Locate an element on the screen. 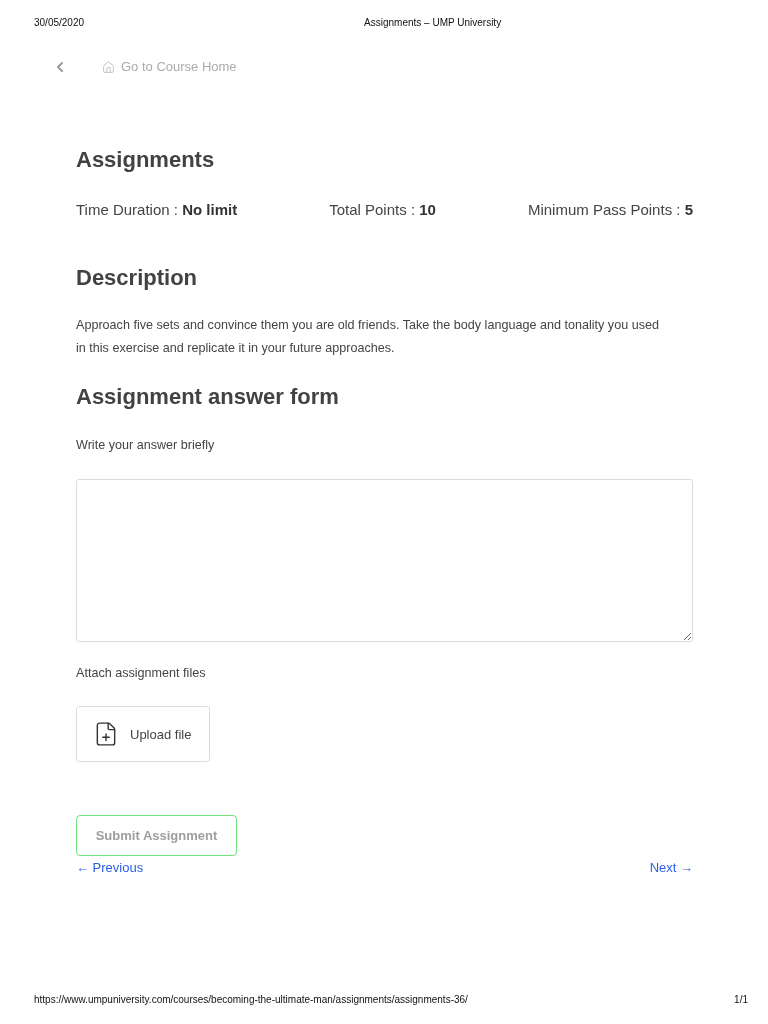 Image resolution: width=768 pixels, height=1024 pixels. attach-label: Attach assignment files is located at coordinates (141, 673).